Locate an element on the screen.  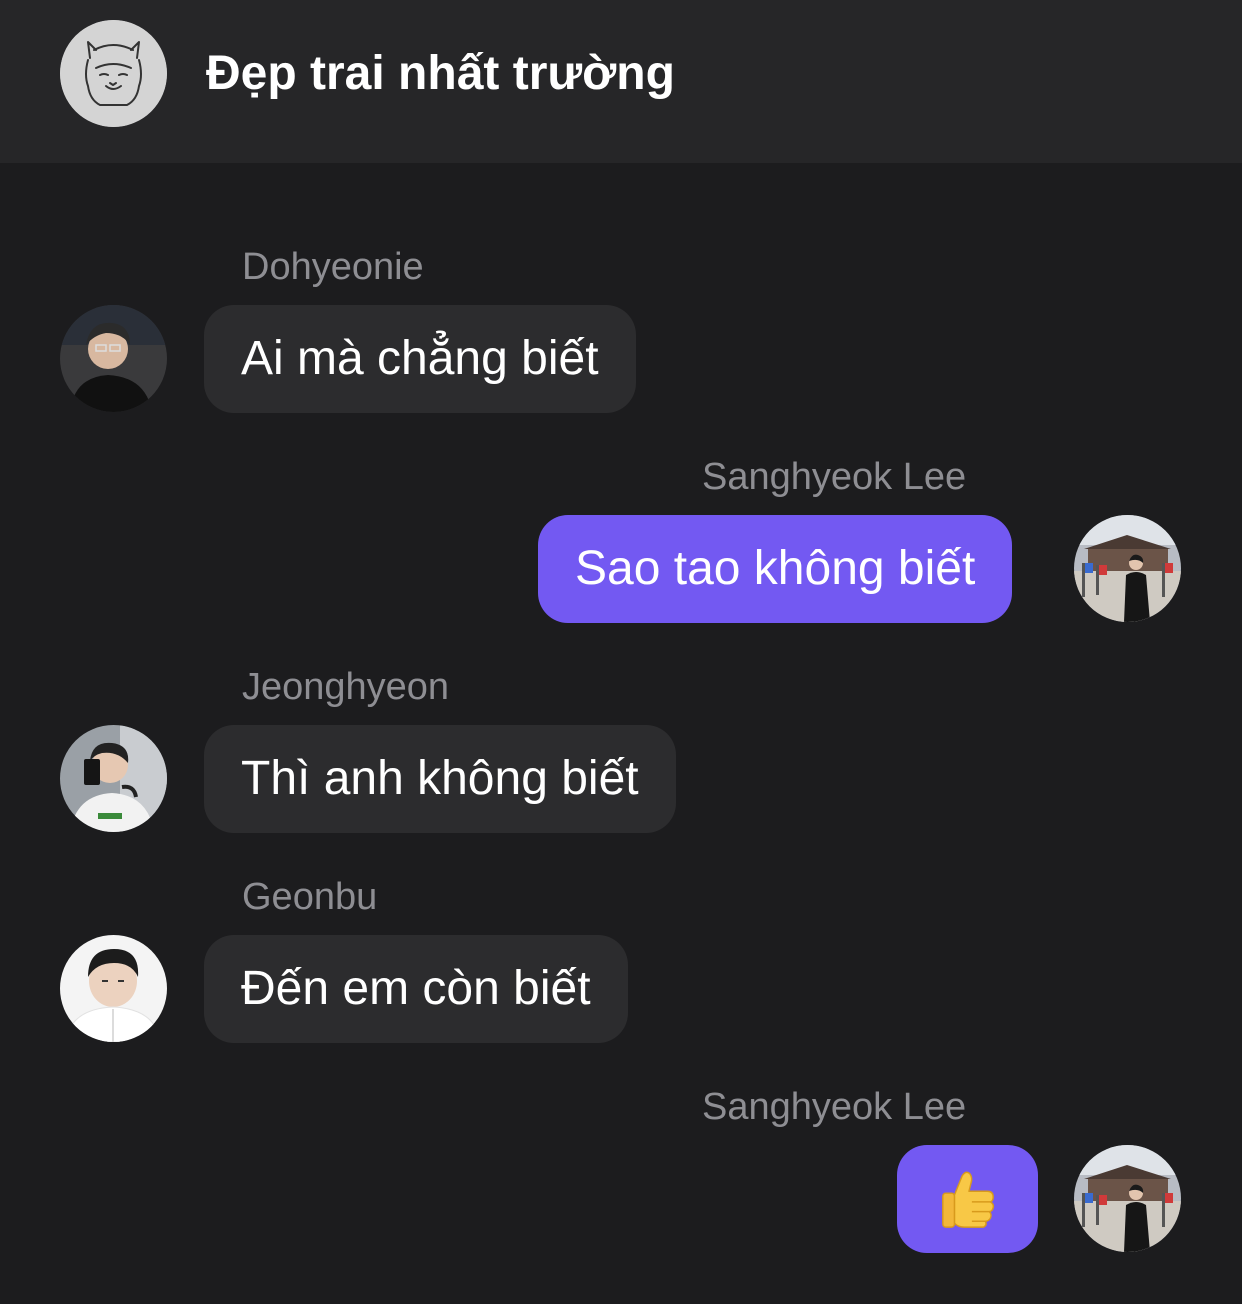
avatar-jeonghyeon is located at coordinates (113, 778).